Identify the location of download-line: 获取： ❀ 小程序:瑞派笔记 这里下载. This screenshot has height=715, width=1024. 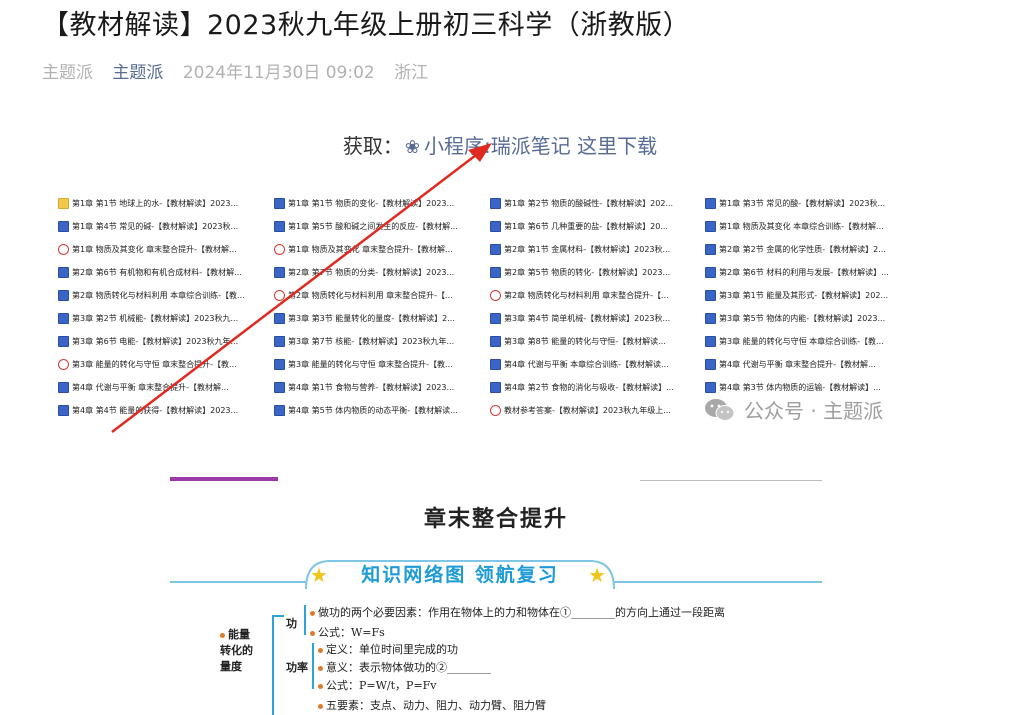
(500, 144).